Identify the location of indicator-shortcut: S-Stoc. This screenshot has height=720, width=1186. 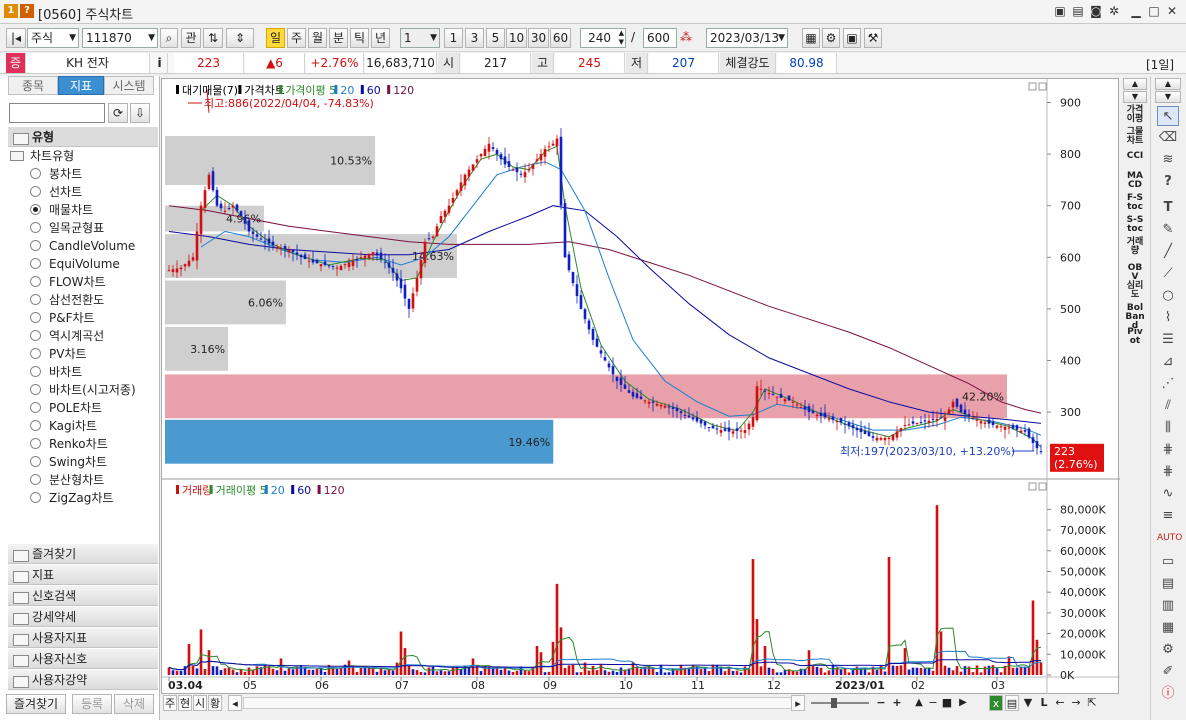
(1135, 225).